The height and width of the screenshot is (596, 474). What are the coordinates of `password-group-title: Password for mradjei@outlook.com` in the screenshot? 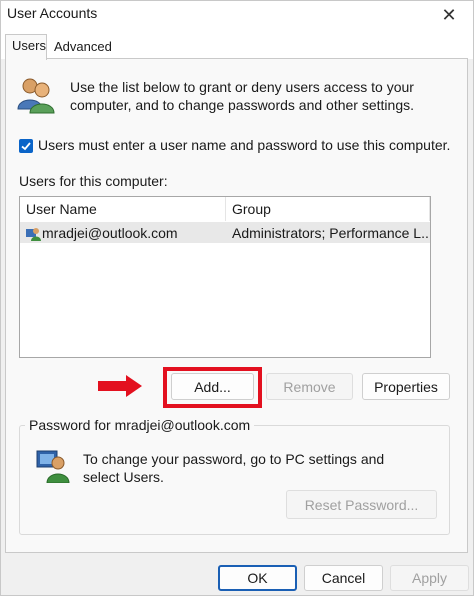 It's located at (140, 425).